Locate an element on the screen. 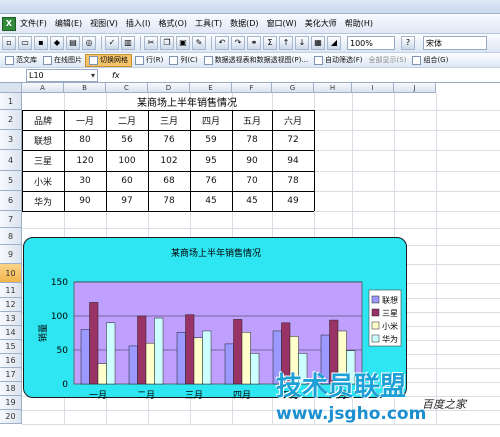 The image size is (500, 437). print-icon: ▤ is located at coordinates (73, 43).